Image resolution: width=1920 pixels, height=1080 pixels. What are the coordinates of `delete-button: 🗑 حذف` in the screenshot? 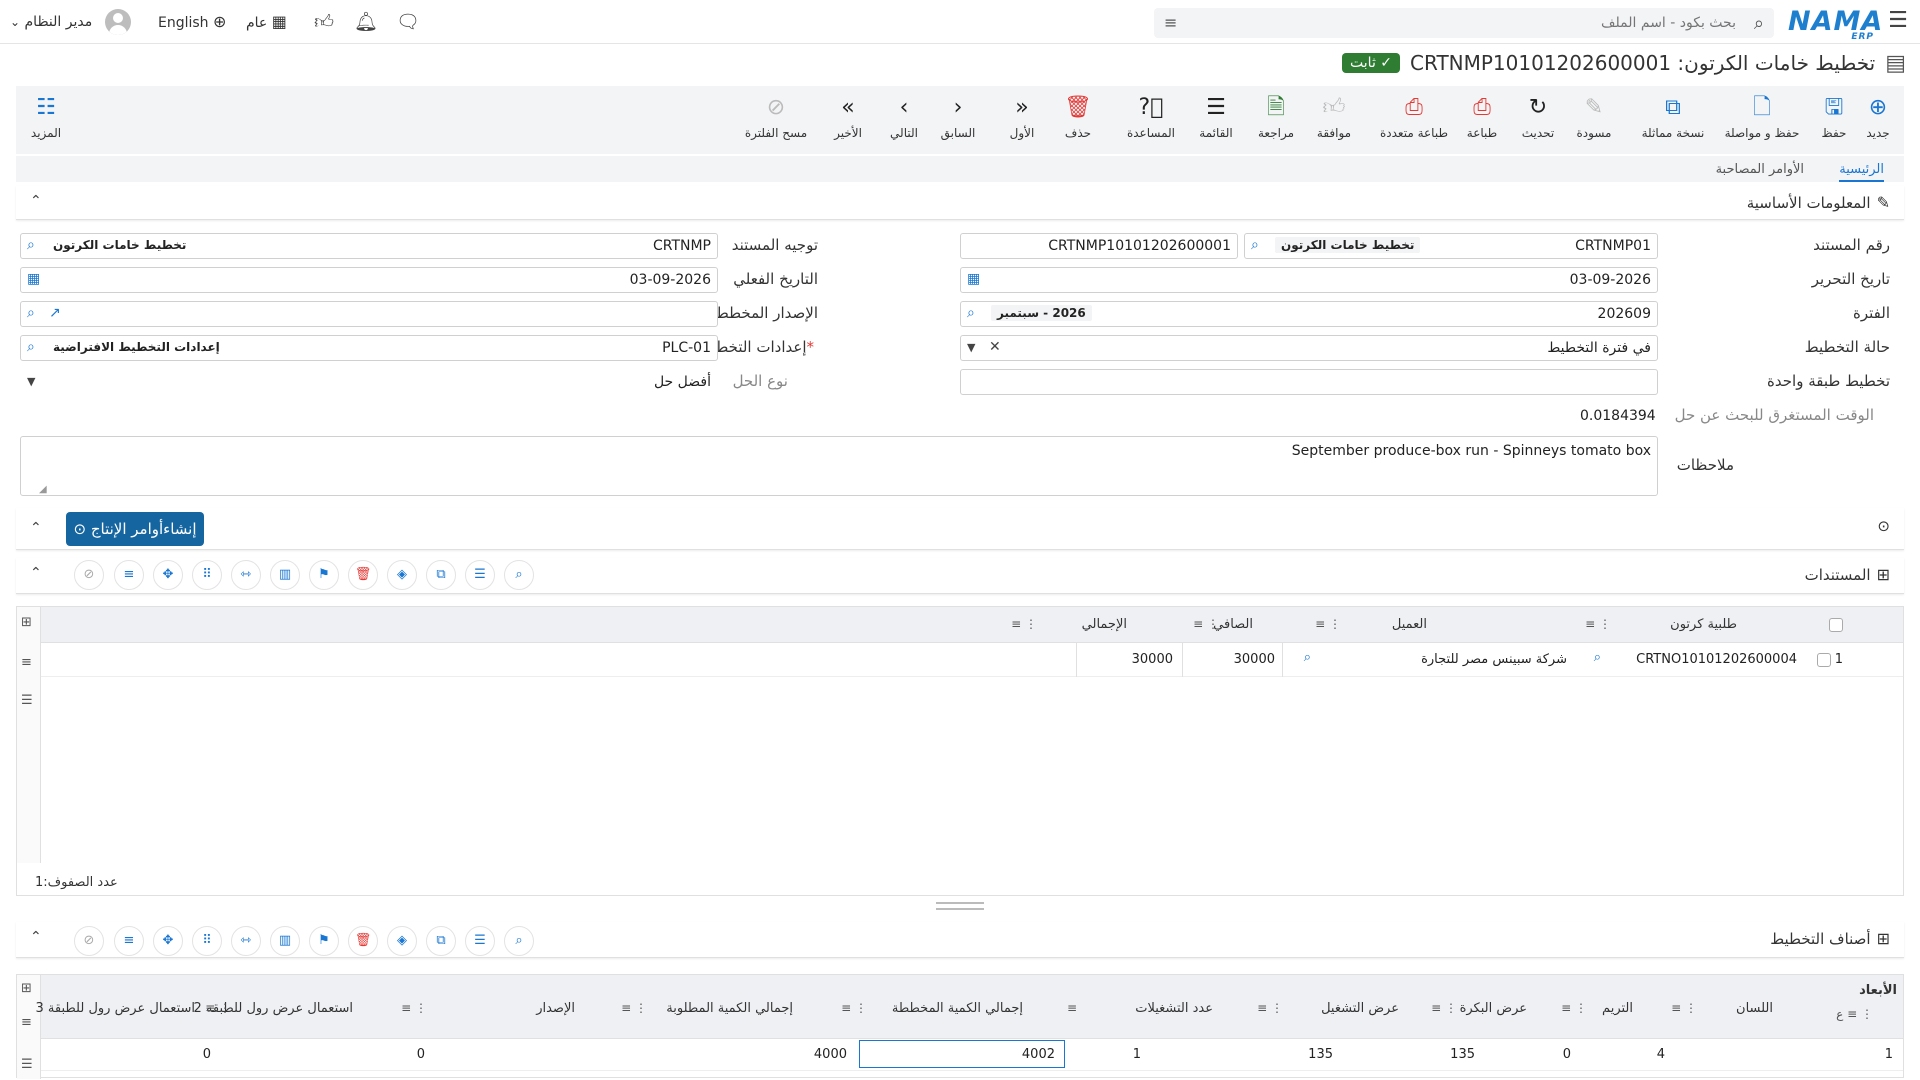 It's located at (1078, 117).